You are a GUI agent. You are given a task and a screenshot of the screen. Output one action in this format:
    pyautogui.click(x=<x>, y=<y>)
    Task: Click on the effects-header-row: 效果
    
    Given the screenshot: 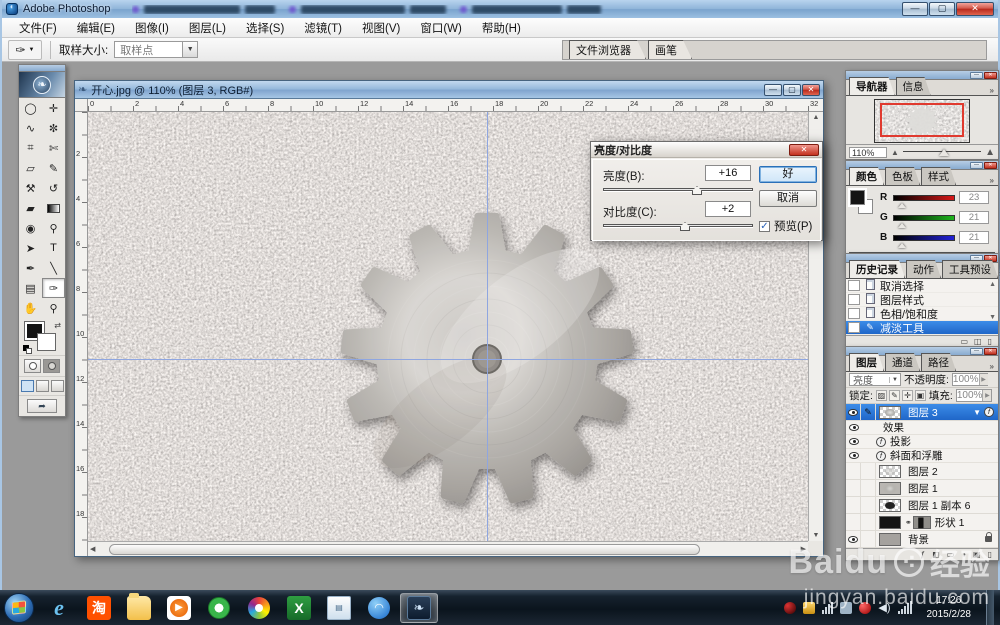 What is the action you would take?
    pyautogui.click(x=922, y=428)
    